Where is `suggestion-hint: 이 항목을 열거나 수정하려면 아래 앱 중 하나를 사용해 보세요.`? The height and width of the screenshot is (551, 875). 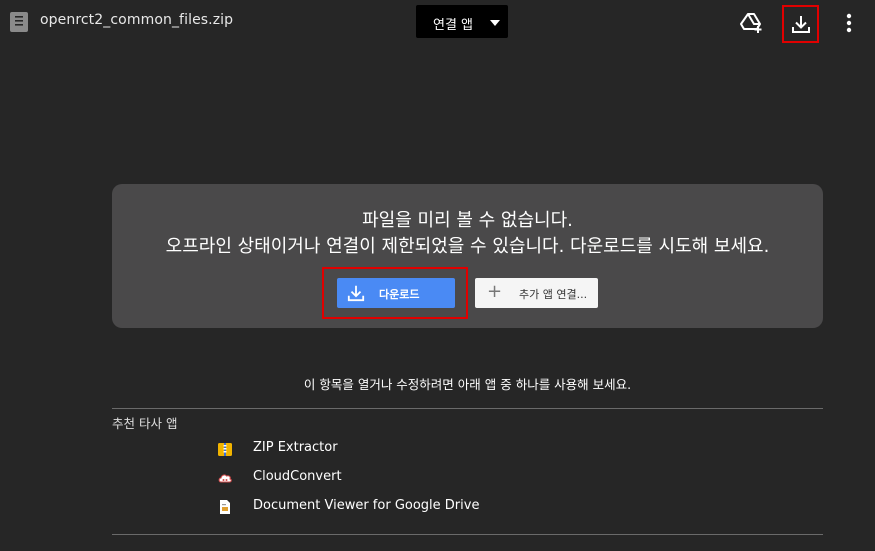 suggestion-hint: 이 항목을 열거나 수정하려면 아래 앱 중 하나를 사용해 보세요. is located at coordinates (467, 384).